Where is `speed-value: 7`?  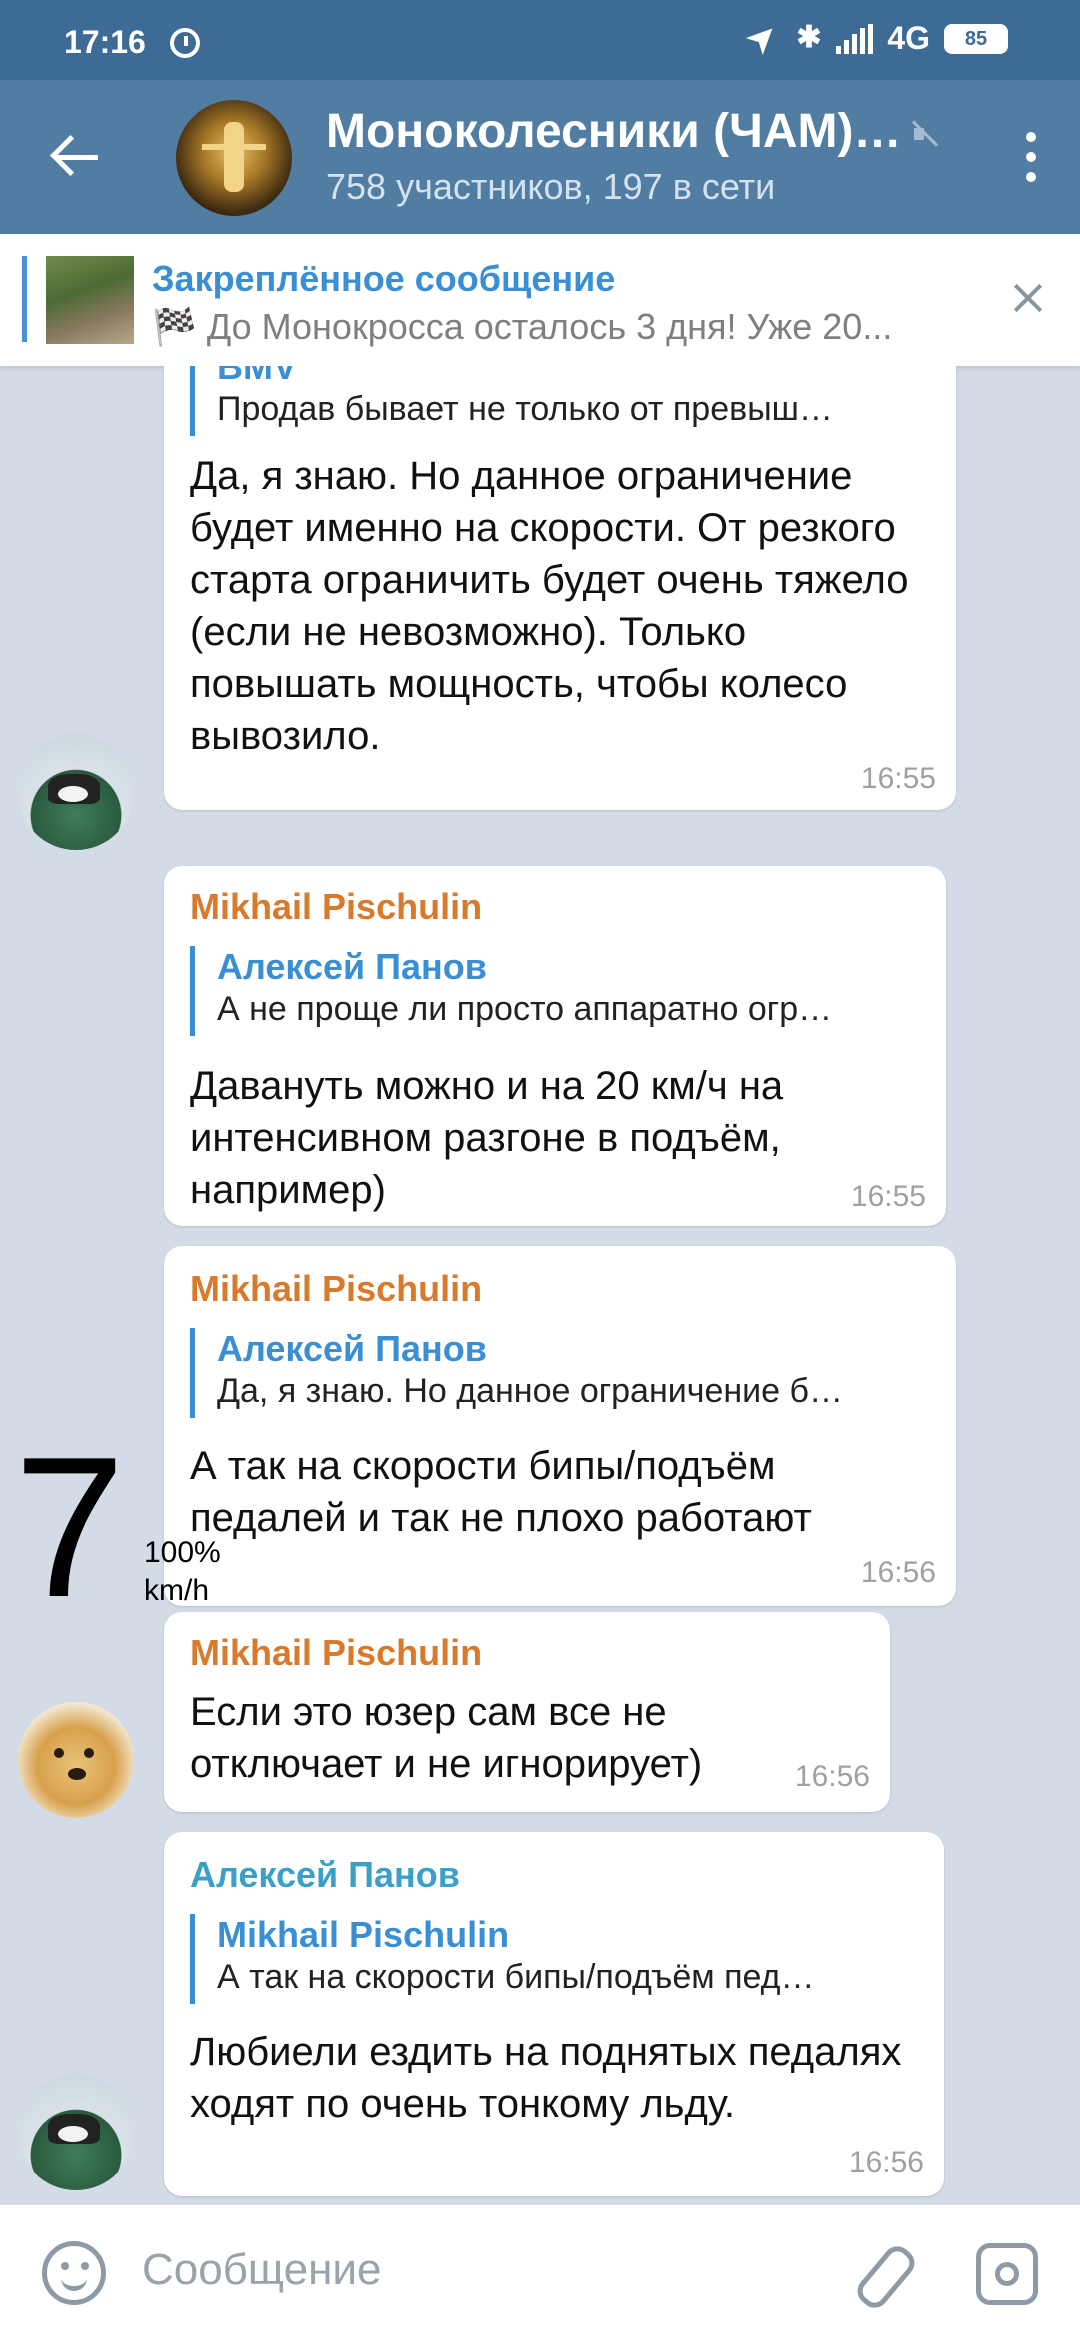 speed-value: 7 is located at coordinates (70, 1527).